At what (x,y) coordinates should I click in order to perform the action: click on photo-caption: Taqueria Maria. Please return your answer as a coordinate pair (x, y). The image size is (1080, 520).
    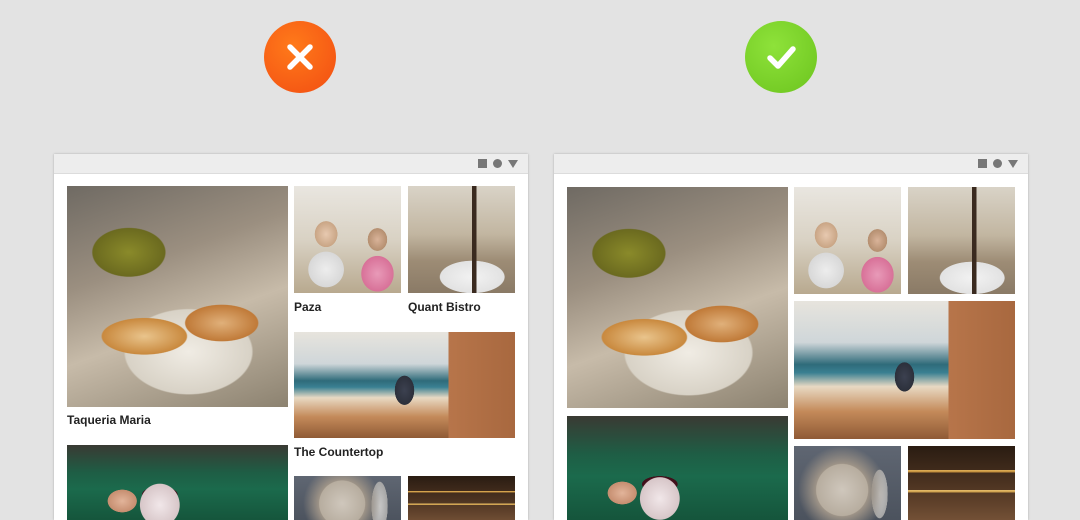
    Looking at the image, I should click on (109, 420).